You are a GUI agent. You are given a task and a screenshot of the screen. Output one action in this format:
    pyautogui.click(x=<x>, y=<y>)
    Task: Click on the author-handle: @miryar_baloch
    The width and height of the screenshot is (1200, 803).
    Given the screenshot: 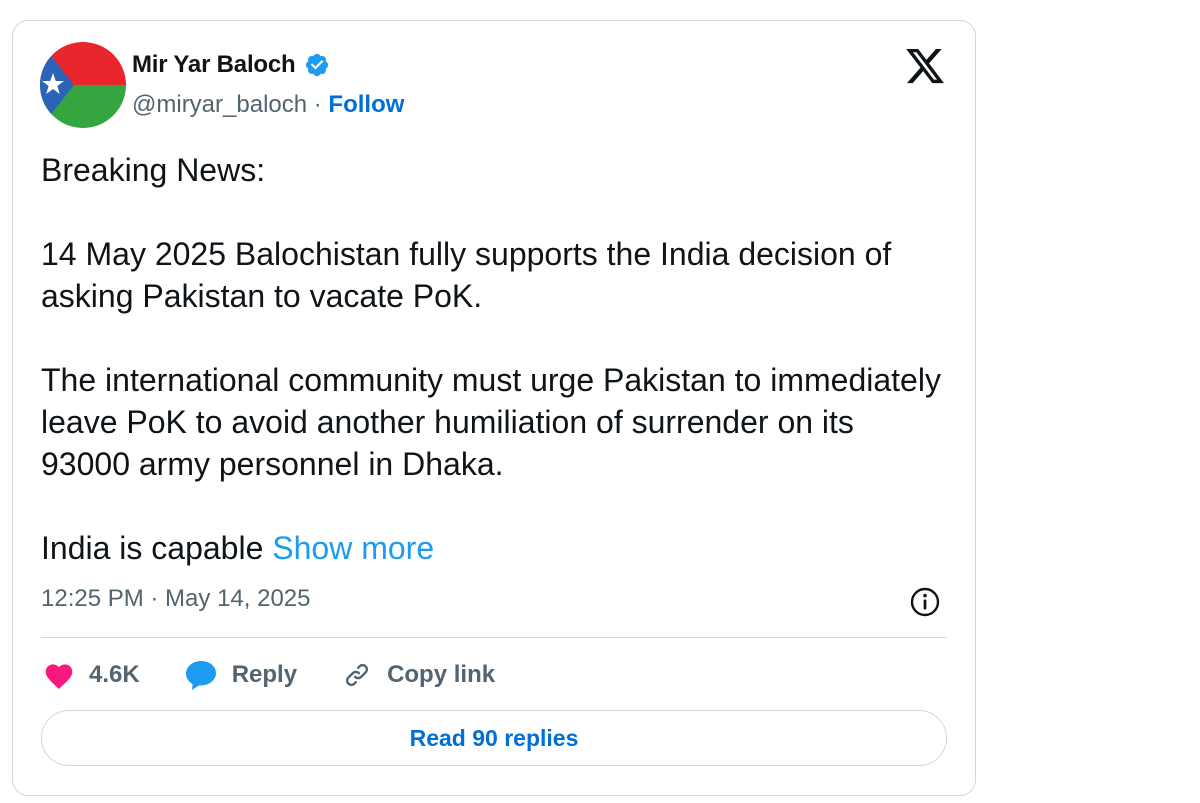 What is the action you would take?
    pyautogui.click(x=219, y=105)
    